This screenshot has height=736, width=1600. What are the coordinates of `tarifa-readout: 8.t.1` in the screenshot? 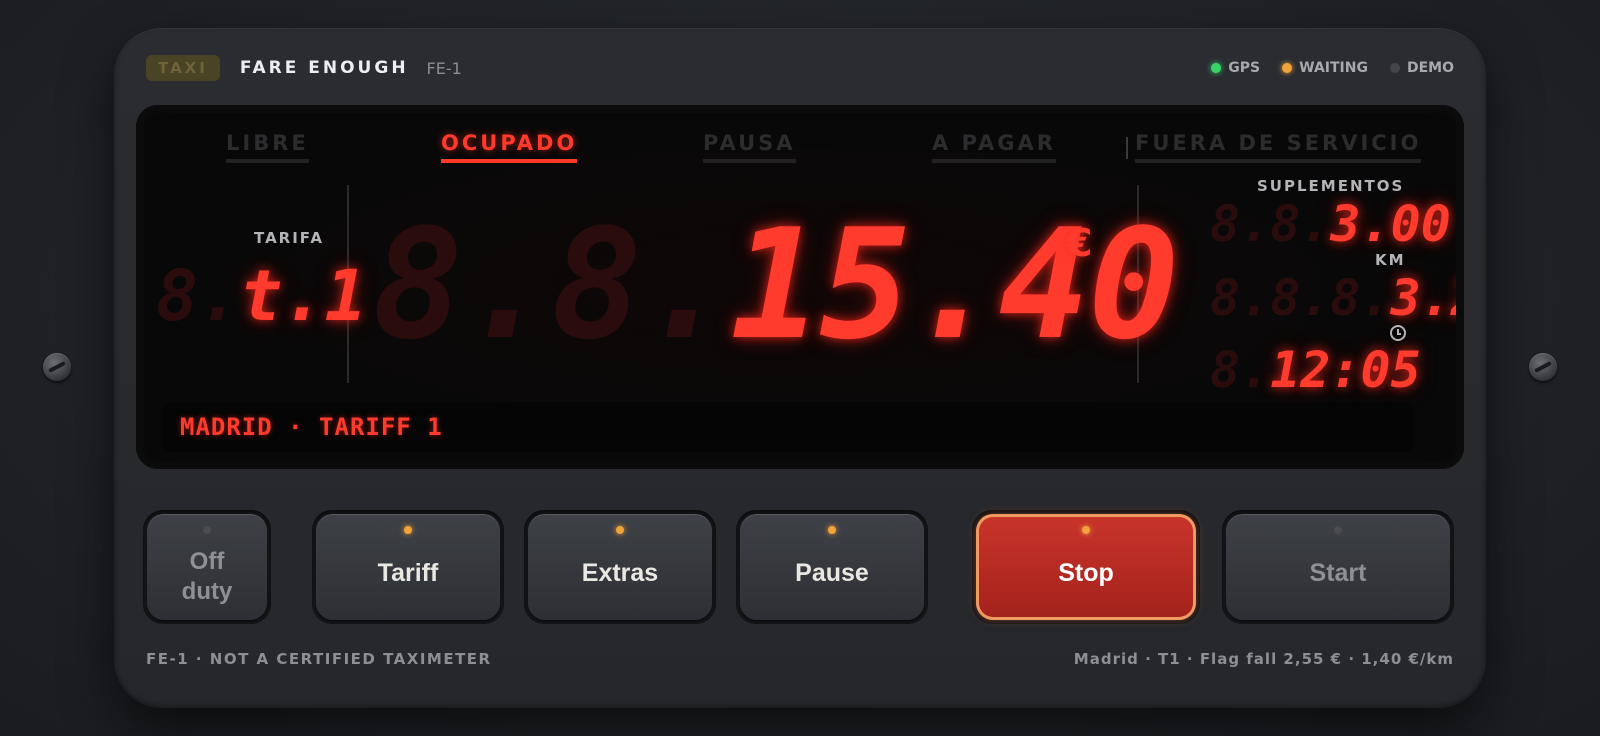 It's located at (261, 296).